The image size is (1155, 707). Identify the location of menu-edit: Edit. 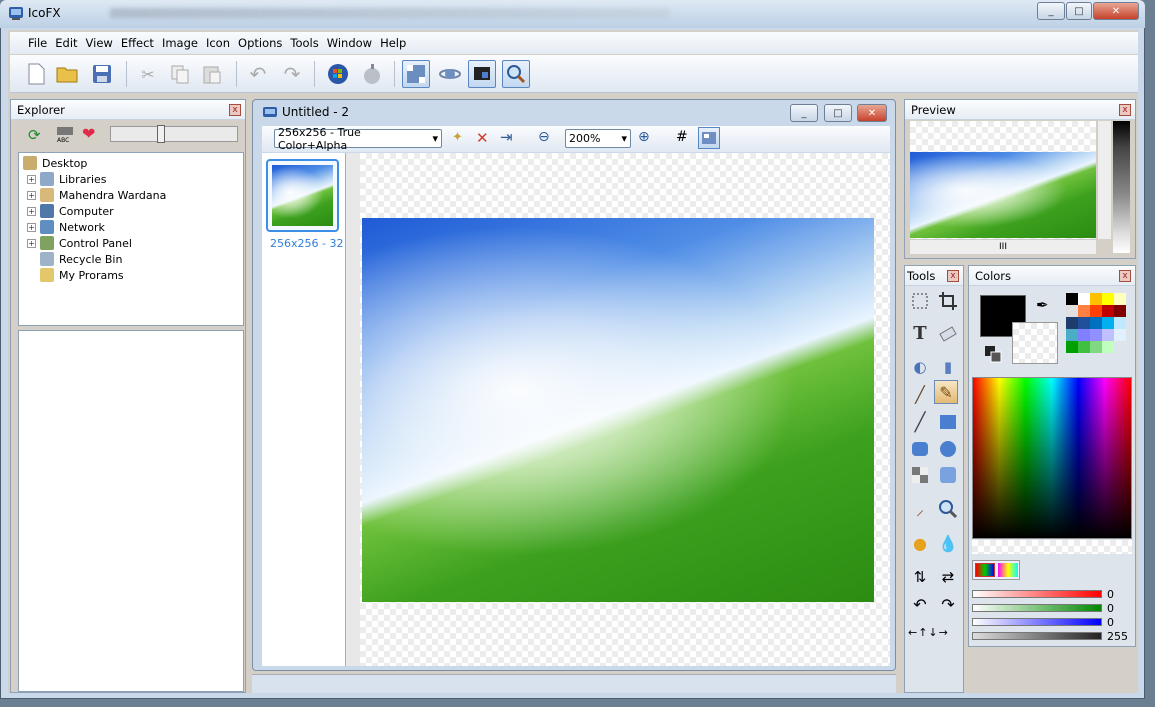
(66, 43).